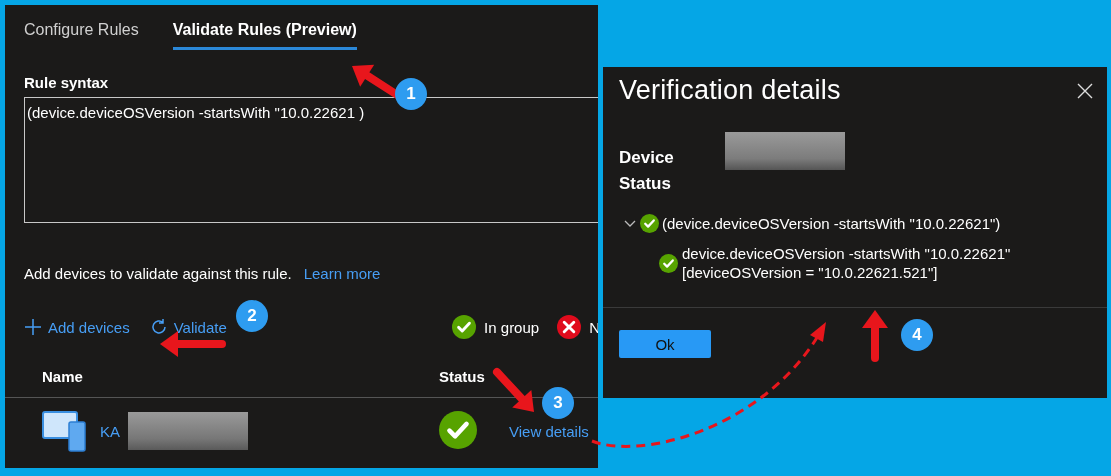  I want to click on ok-button: Ok, so click(665, 344).